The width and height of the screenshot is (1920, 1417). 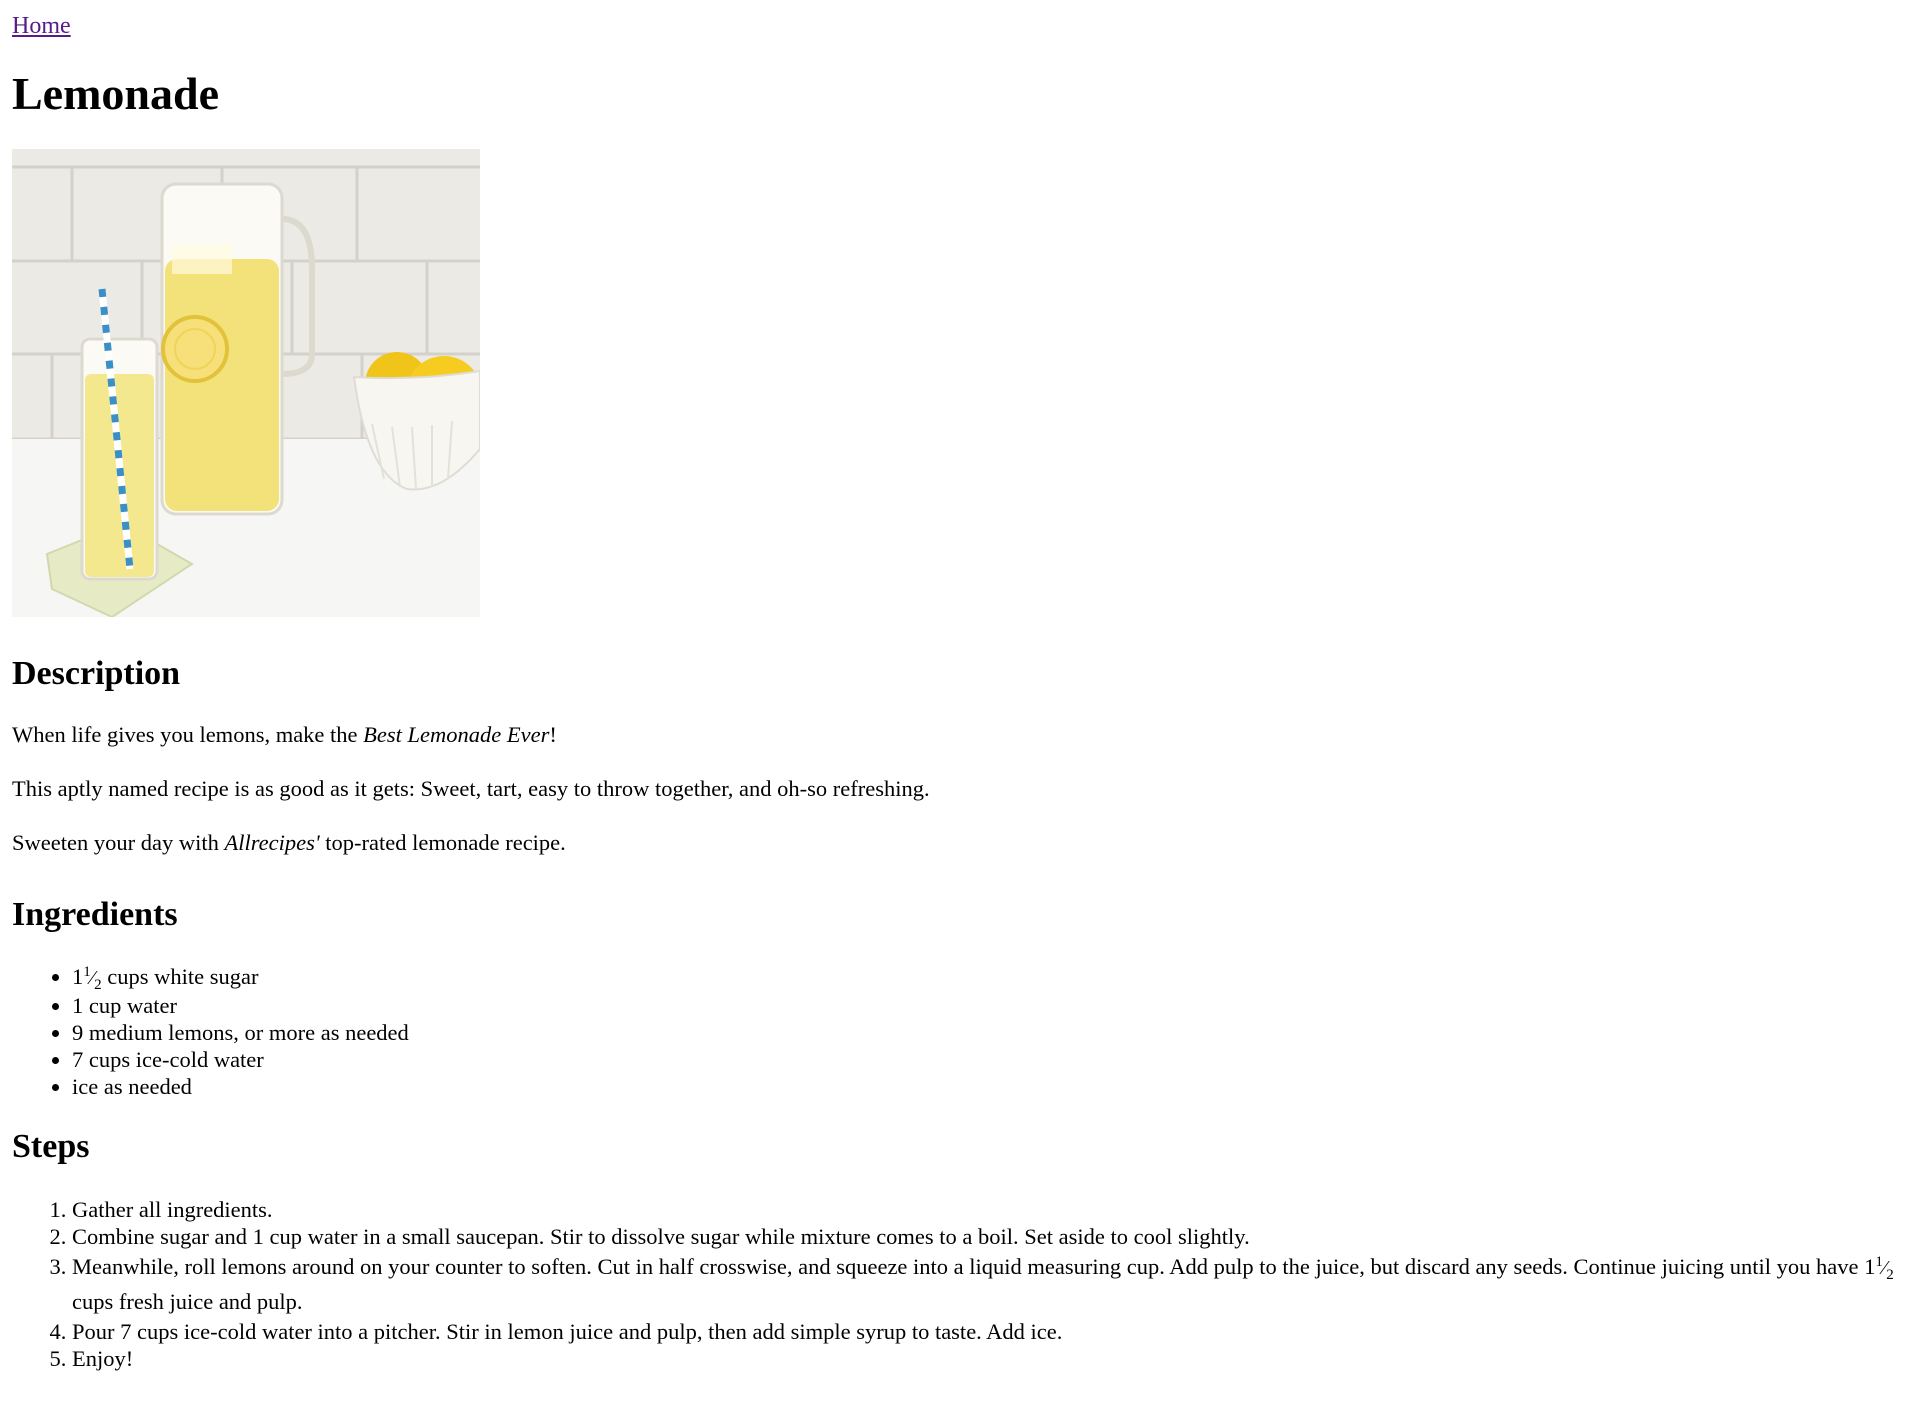 What do you see at coordinates (51, 1147) in the screenshot?
I see `steps-heading: Steps` at bounding box center [51, 1147].